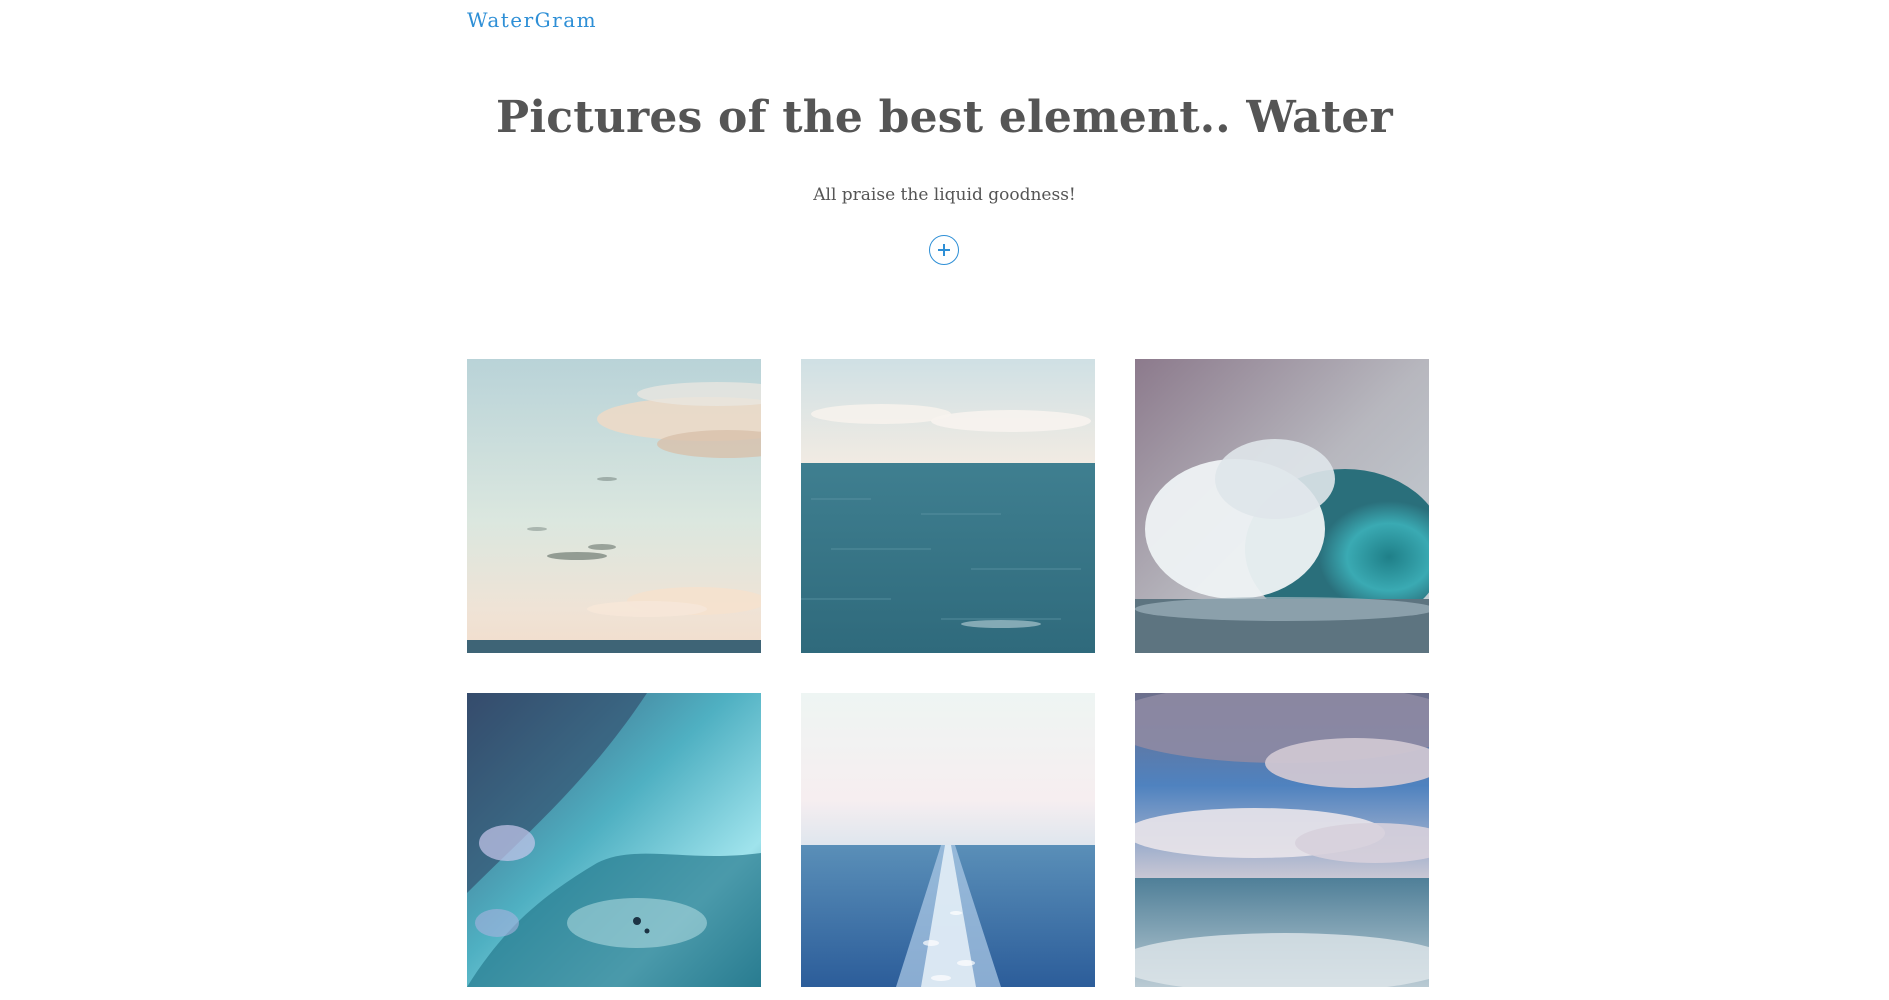 Image resolution: width=1889 pixels, height=1000 pixels. I want to click on gallery-photo-underwater, so click(614, 840).